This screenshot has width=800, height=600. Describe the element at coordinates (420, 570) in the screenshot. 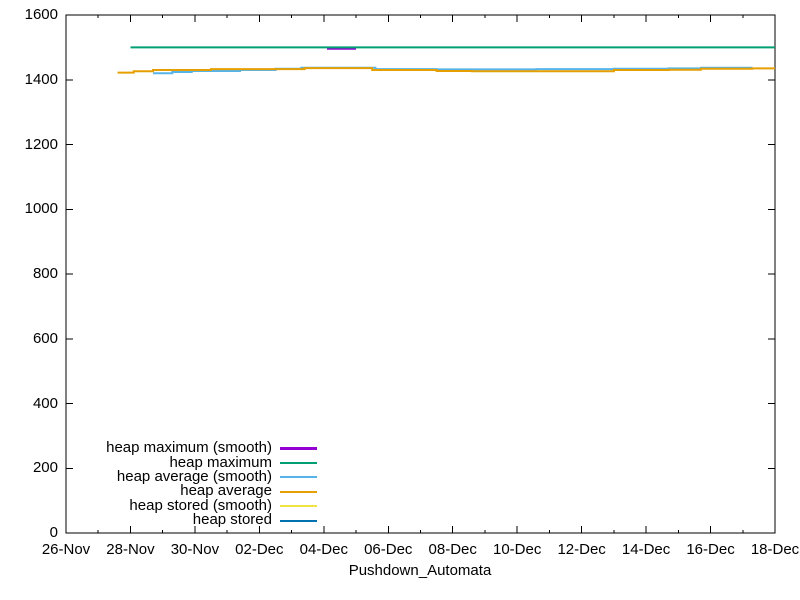

I see `chart-title: Pushdown_Automata` at that location.